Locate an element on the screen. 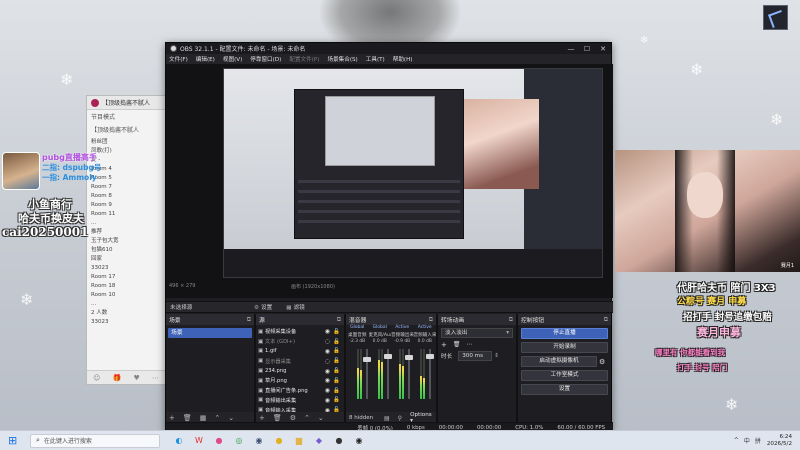  source-item: ▣ 直播间广告条.png ◉ 🔓 is located at coordinates (300, 391).